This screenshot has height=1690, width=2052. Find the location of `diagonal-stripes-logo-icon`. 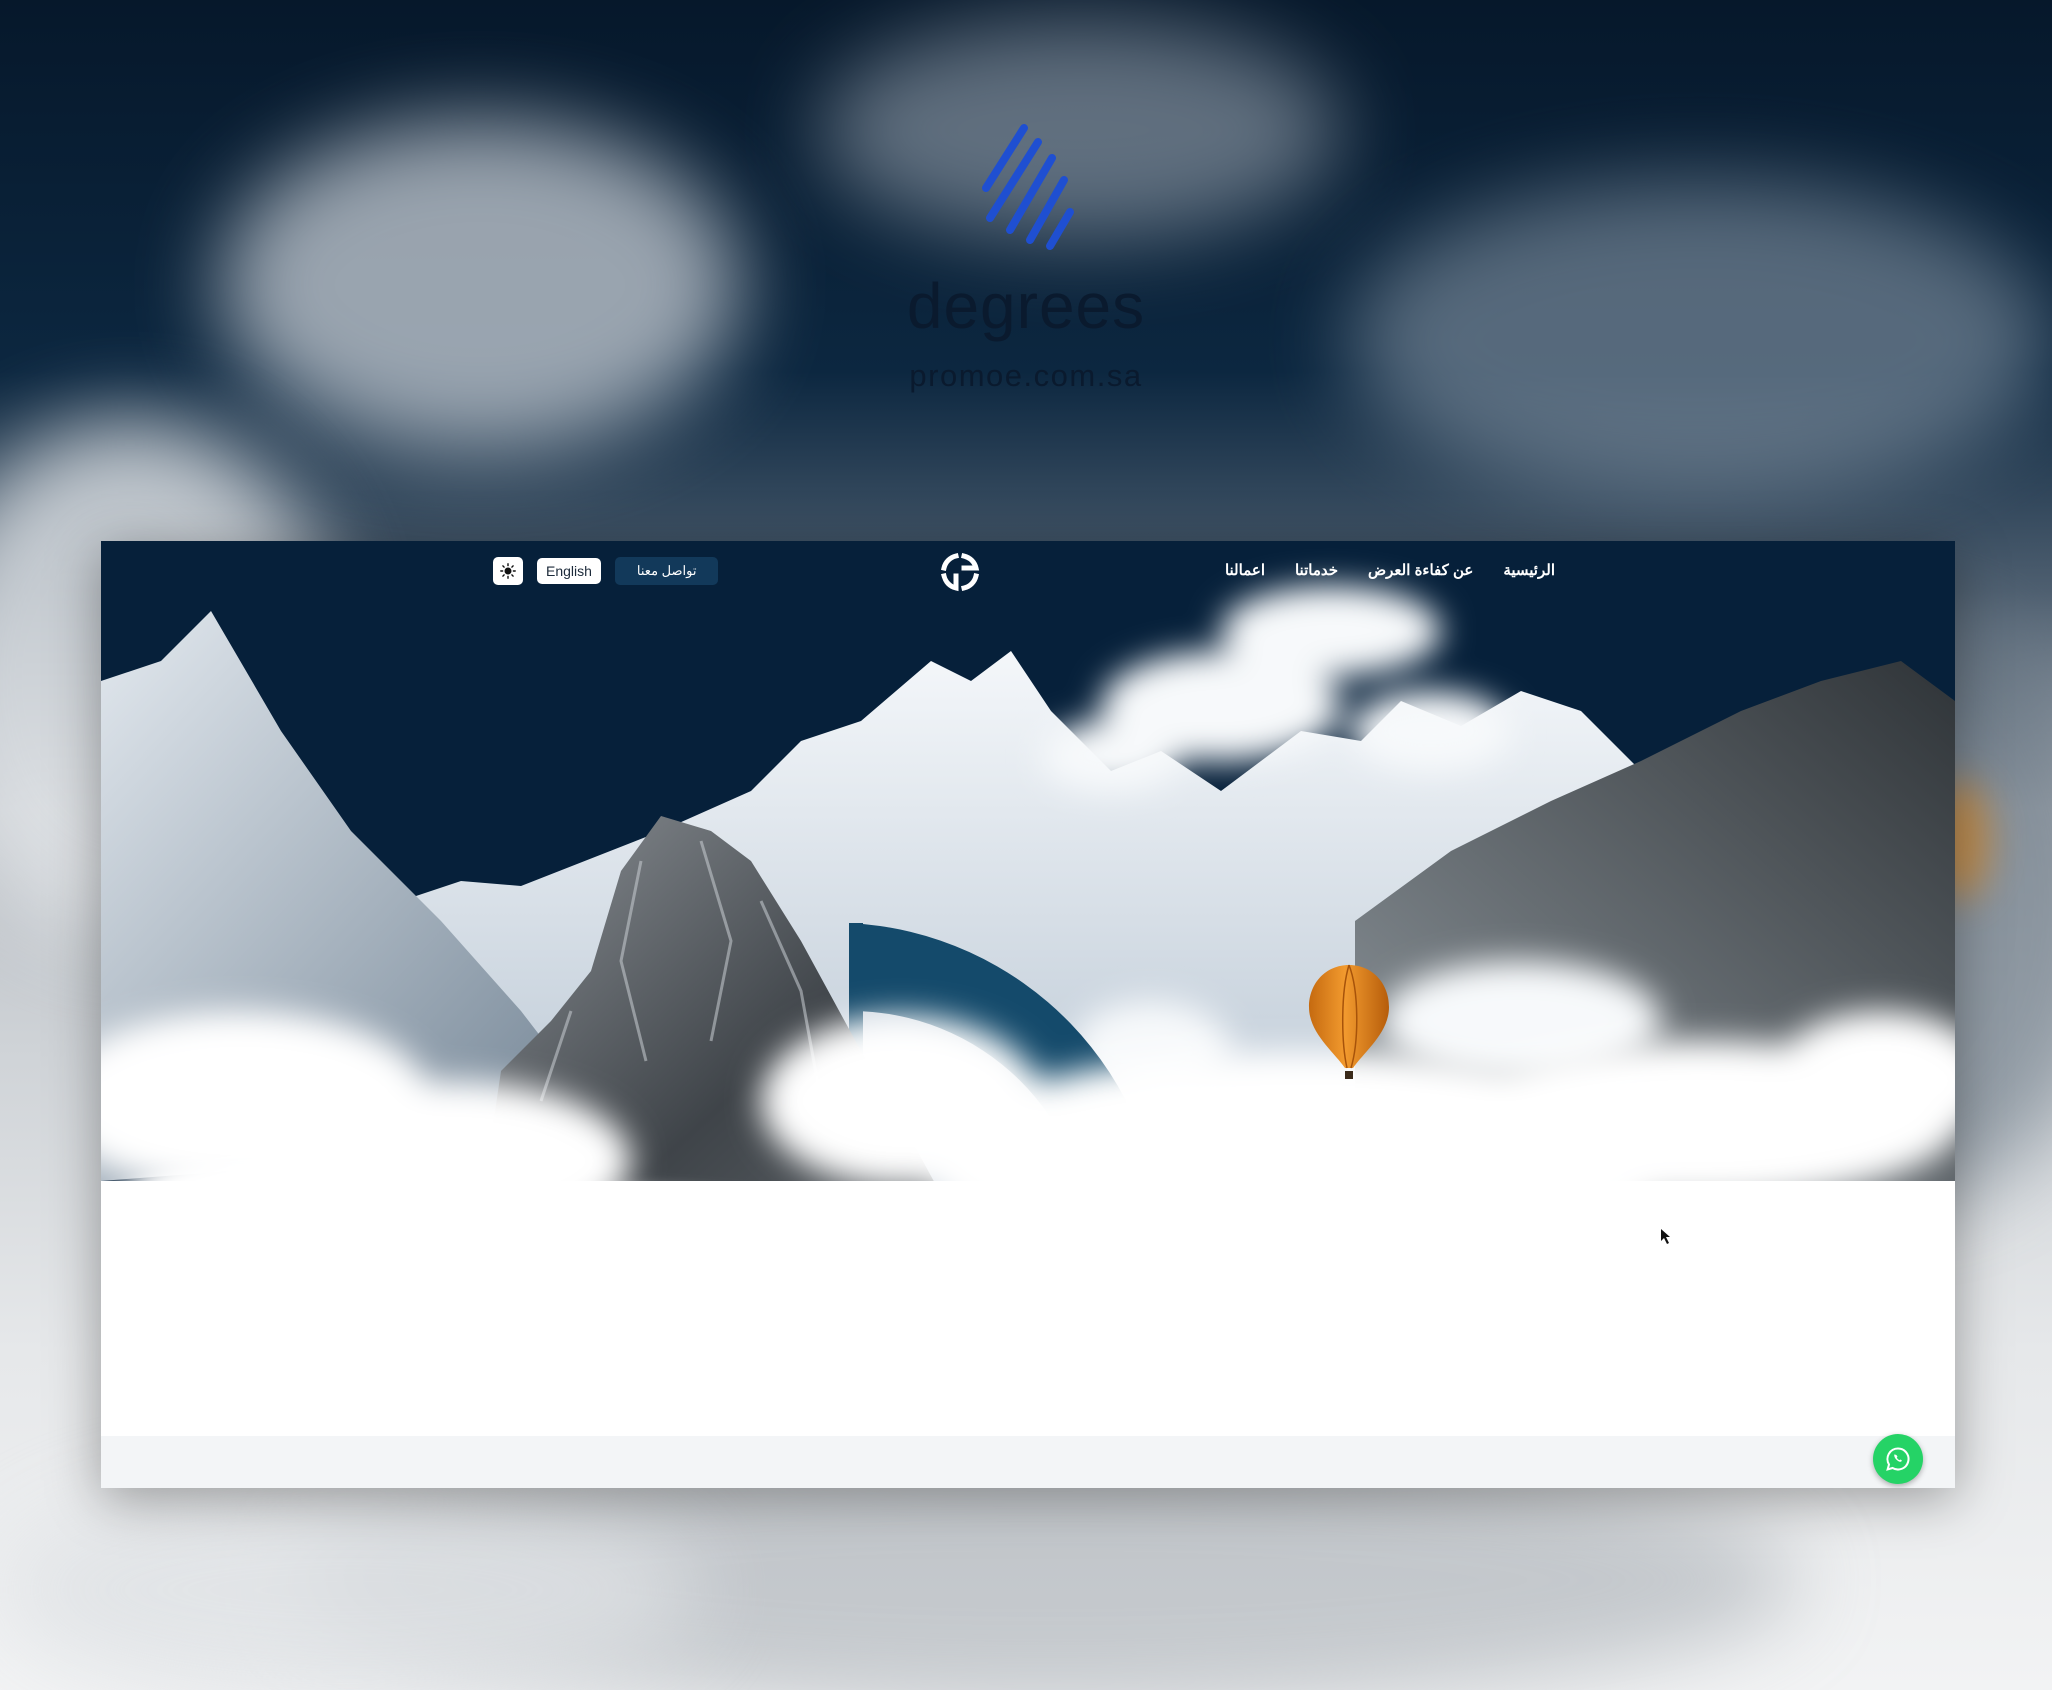

diagonal-stripes-logo-icon is located at coordinates (1028, 187).